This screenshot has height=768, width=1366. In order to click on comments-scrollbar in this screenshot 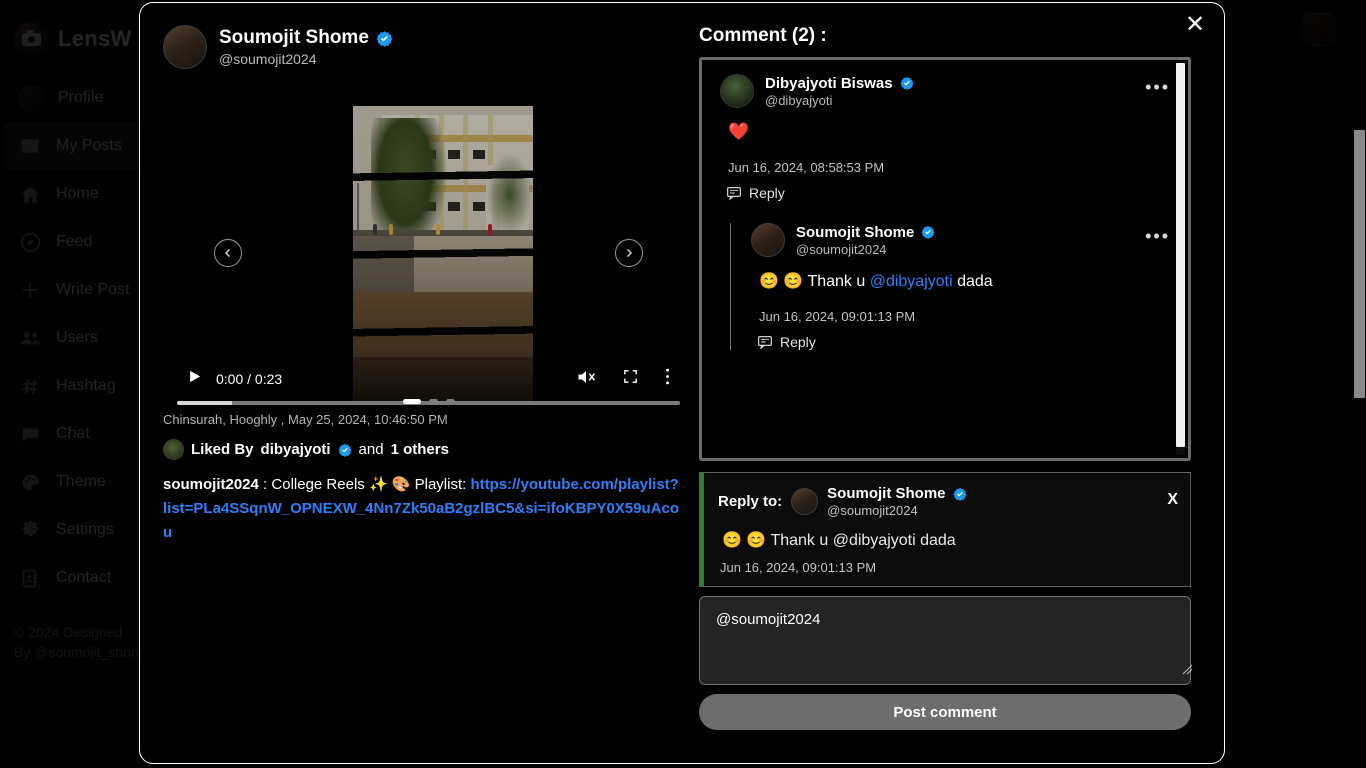, I will do `click(1180, 259)`.